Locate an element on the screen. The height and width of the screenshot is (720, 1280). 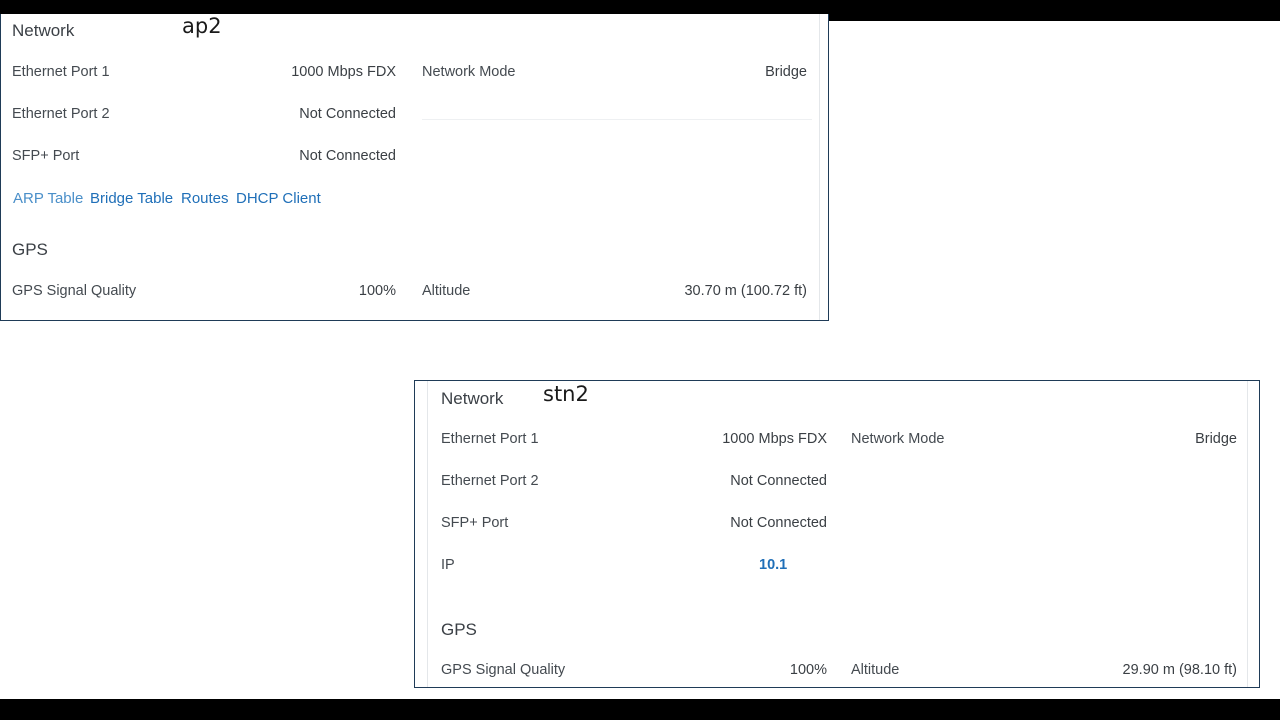
routes-link: Routes is located at coordinates (205, 198).